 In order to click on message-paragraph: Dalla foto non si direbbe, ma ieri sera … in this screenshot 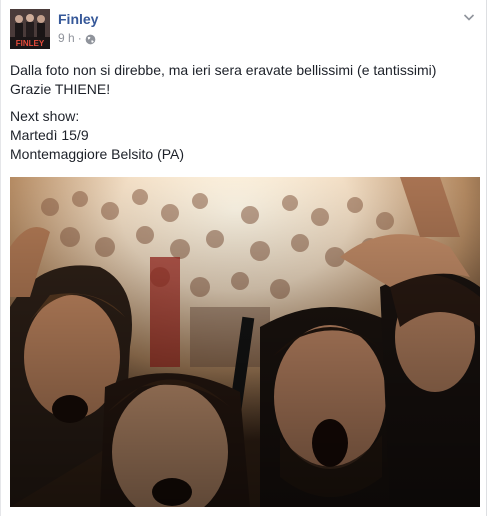, I will do `click(243, 80)`.